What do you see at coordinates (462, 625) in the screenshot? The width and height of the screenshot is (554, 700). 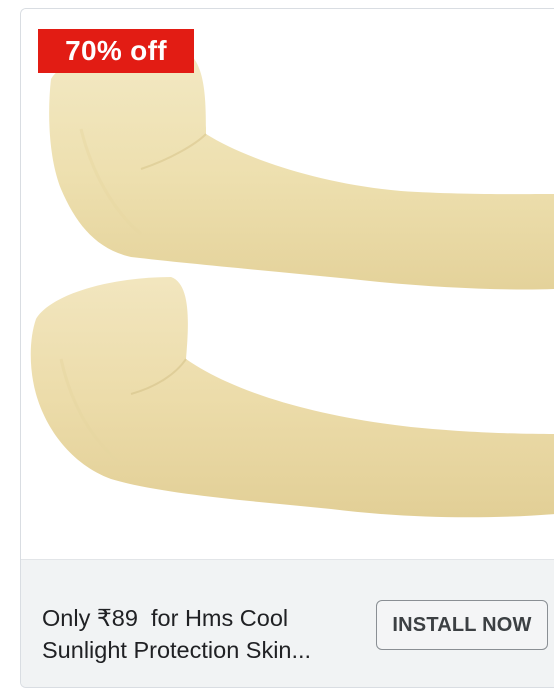 I see `install-now-button: INSTALL NOW` at bounding box center [462, 625].